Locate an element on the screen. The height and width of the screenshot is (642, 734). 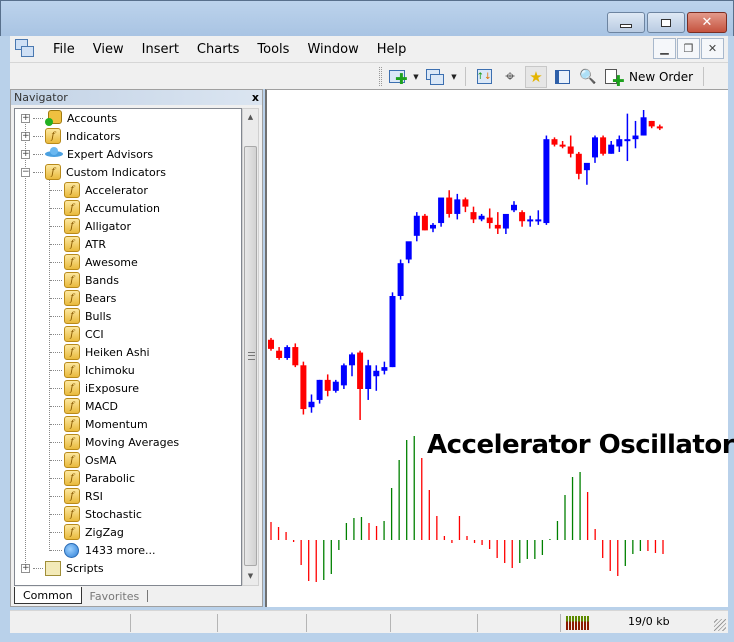
tree-item-zigzag: f ZigZag is located at coordinates (87, 532).